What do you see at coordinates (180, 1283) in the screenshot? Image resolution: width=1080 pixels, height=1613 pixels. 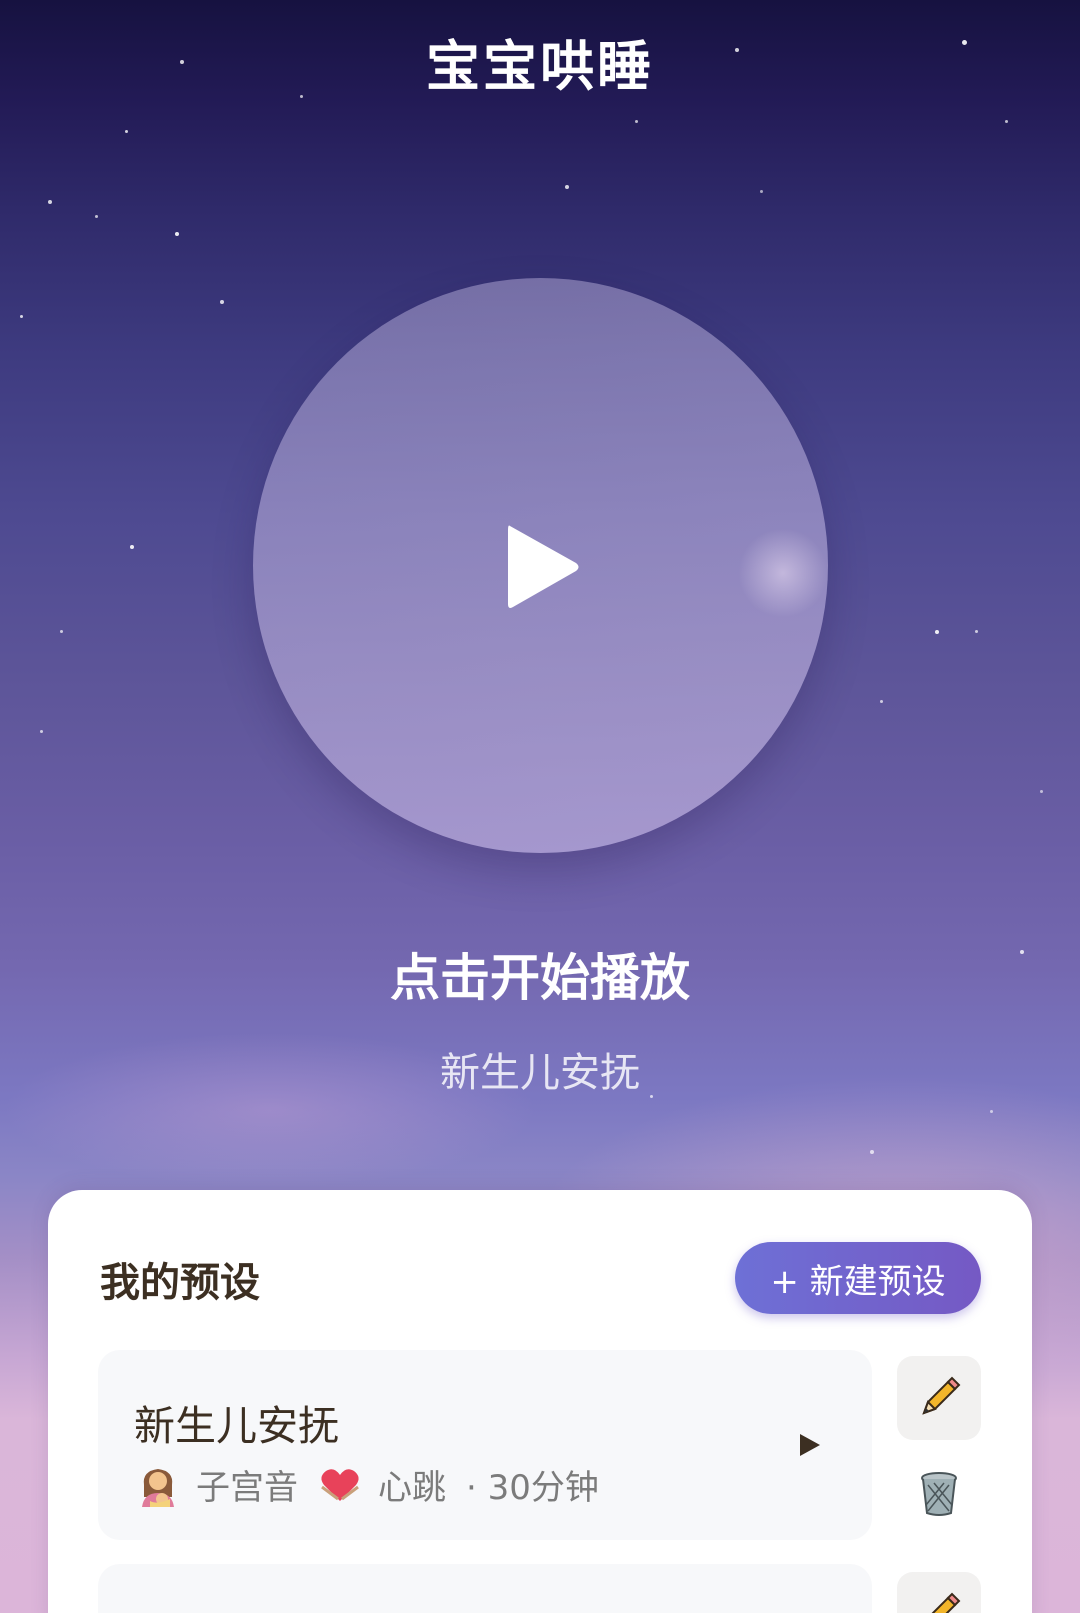 I see `presets-panel-title: 我的预设` at bounding box center [180, 1283].